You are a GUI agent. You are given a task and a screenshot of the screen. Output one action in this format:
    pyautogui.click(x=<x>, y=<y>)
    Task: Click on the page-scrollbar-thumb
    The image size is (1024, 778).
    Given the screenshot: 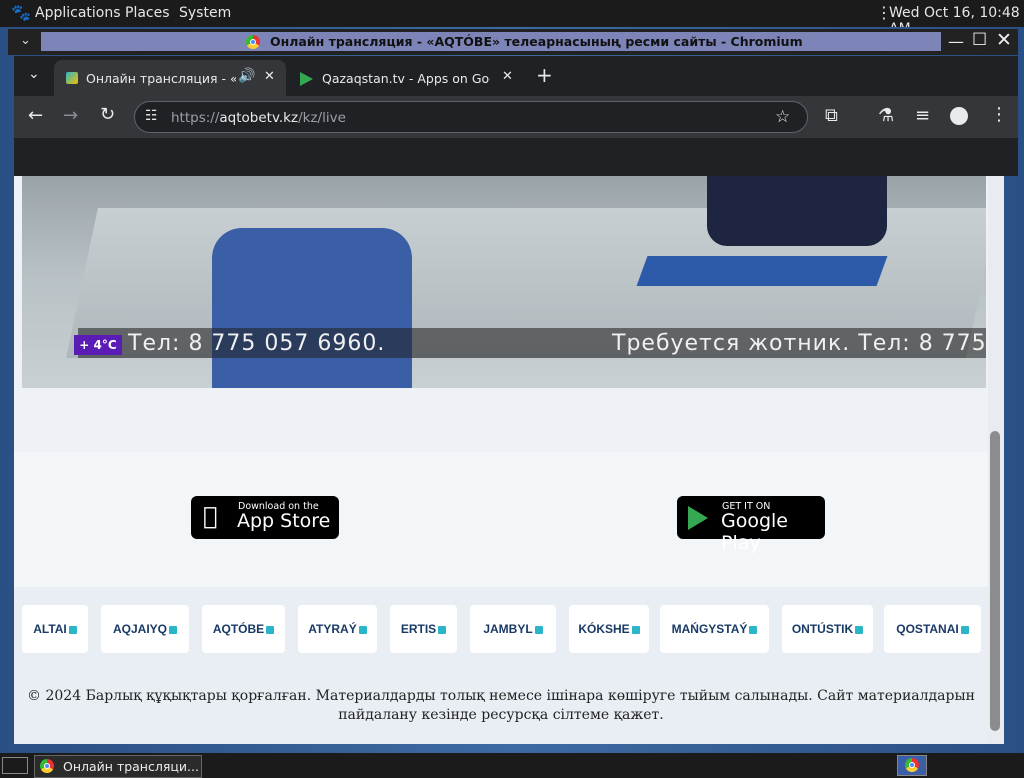 What is the action you would take?
    pyautogui.click(x=995, y=581)
    